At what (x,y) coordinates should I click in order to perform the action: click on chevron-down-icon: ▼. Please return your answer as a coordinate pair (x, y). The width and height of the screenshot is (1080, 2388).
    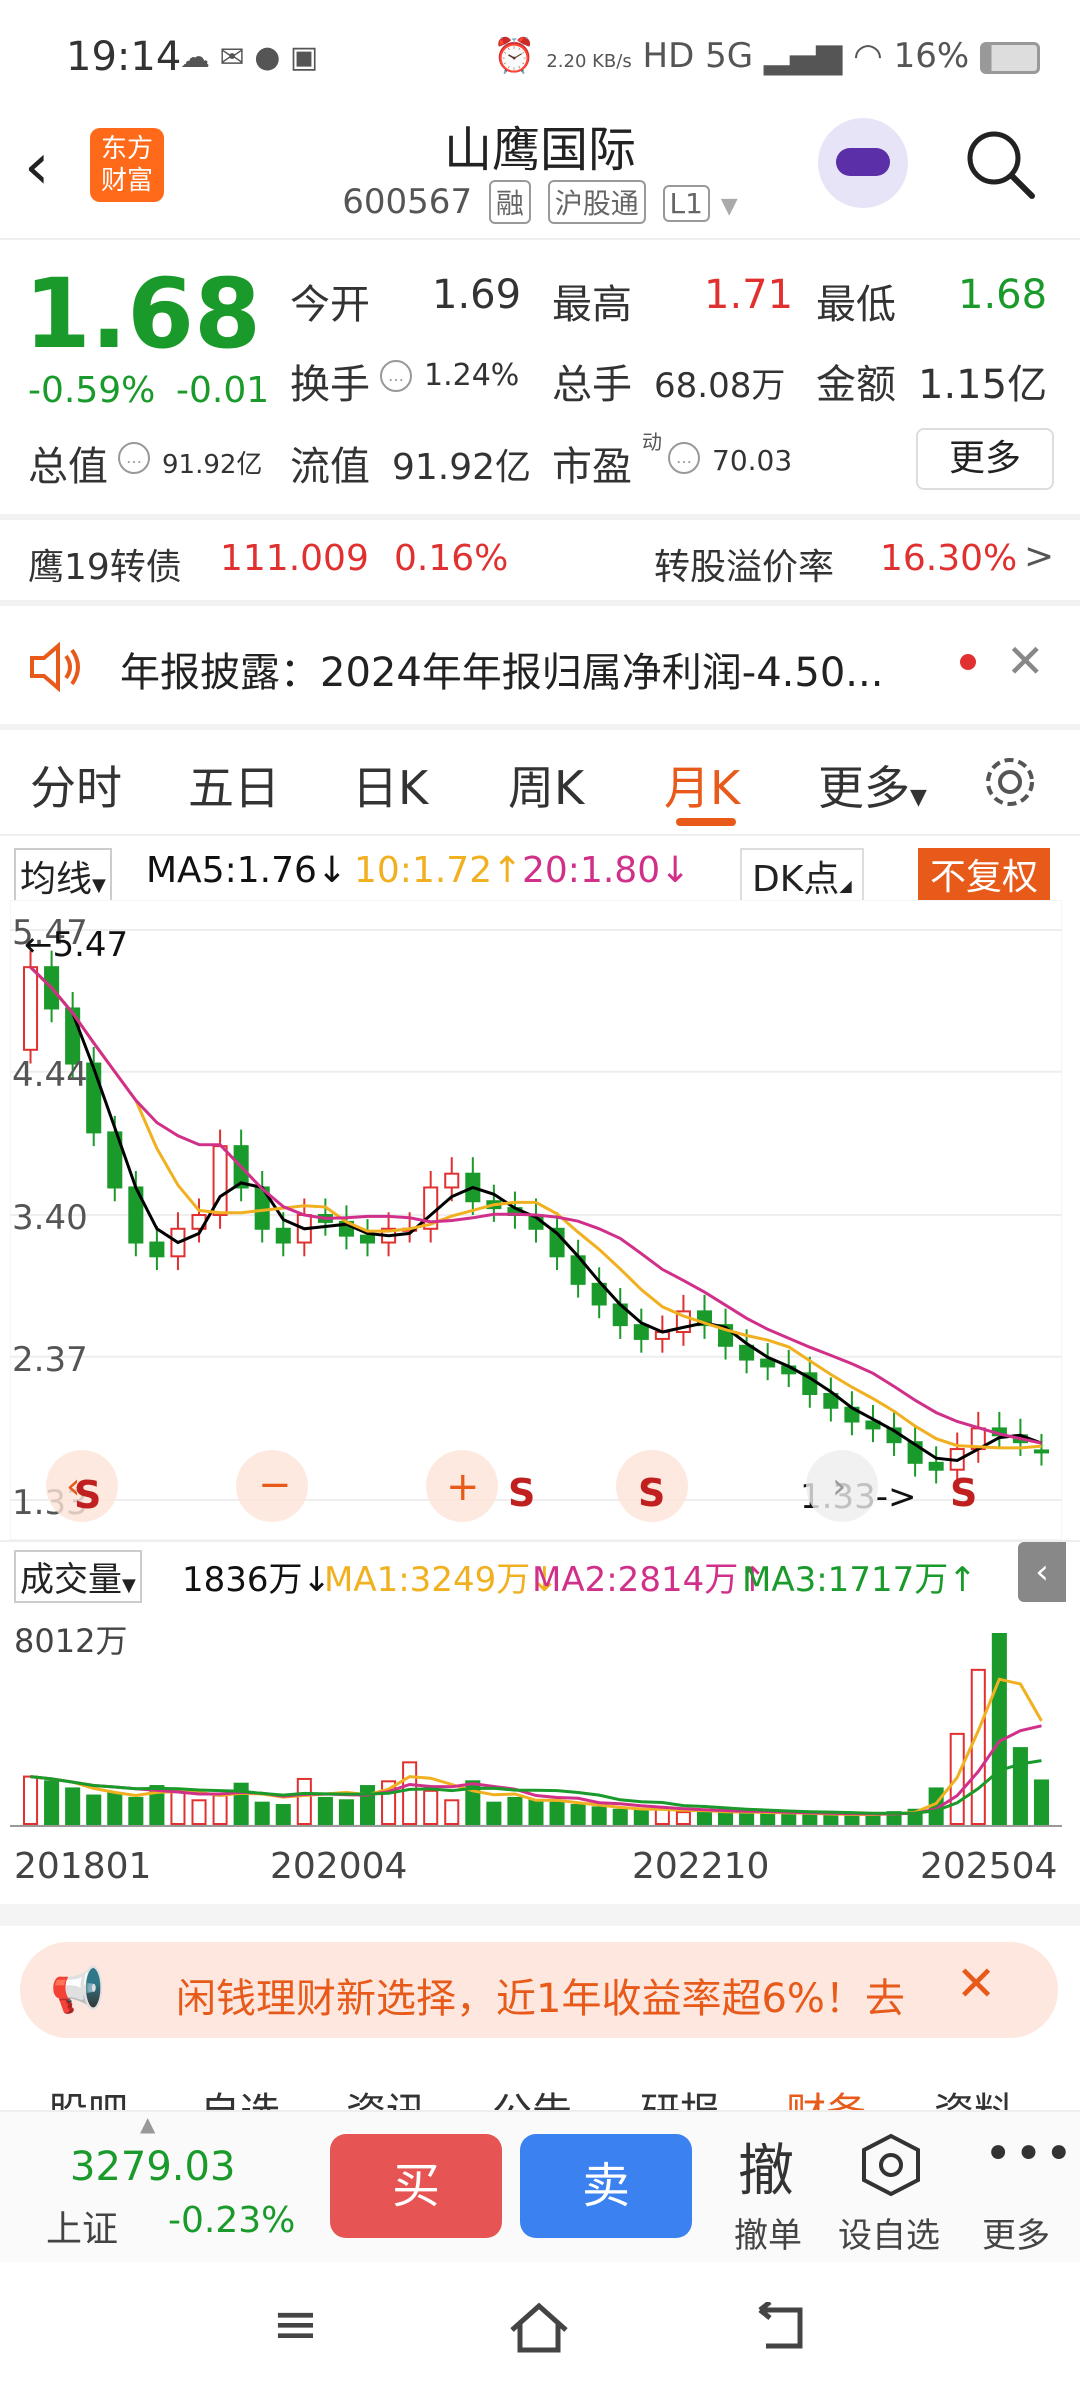
    Looking at the image, I should click on (729, 206).